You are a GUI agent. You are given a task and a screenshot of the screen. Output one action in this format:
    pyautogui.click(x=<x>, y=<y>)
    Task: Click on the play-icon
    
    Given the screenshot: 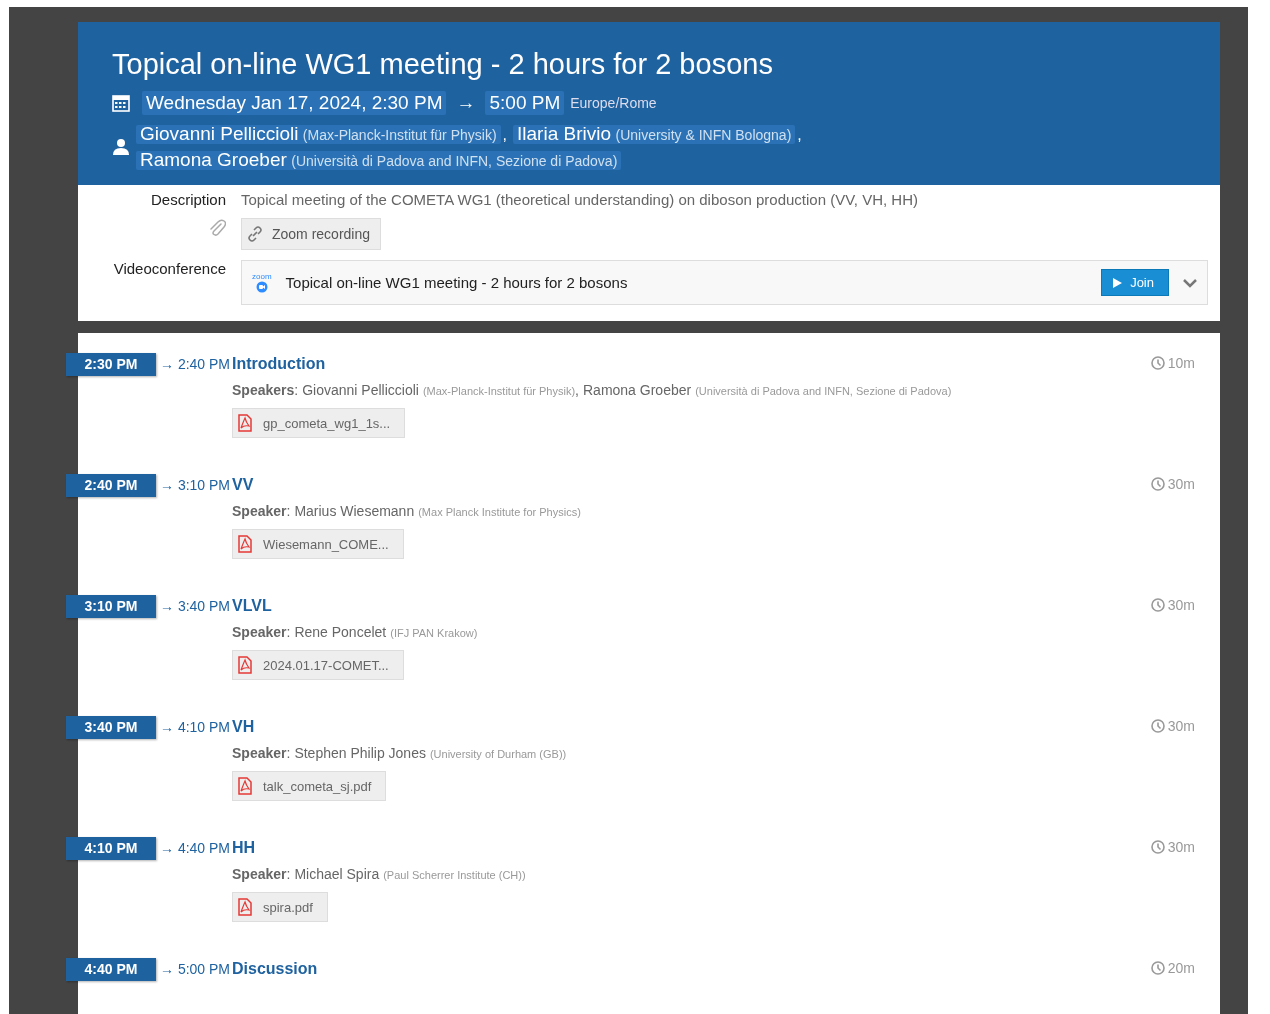 What is the action you would take?
    pyautogui.click(x=1117, y=282)
    